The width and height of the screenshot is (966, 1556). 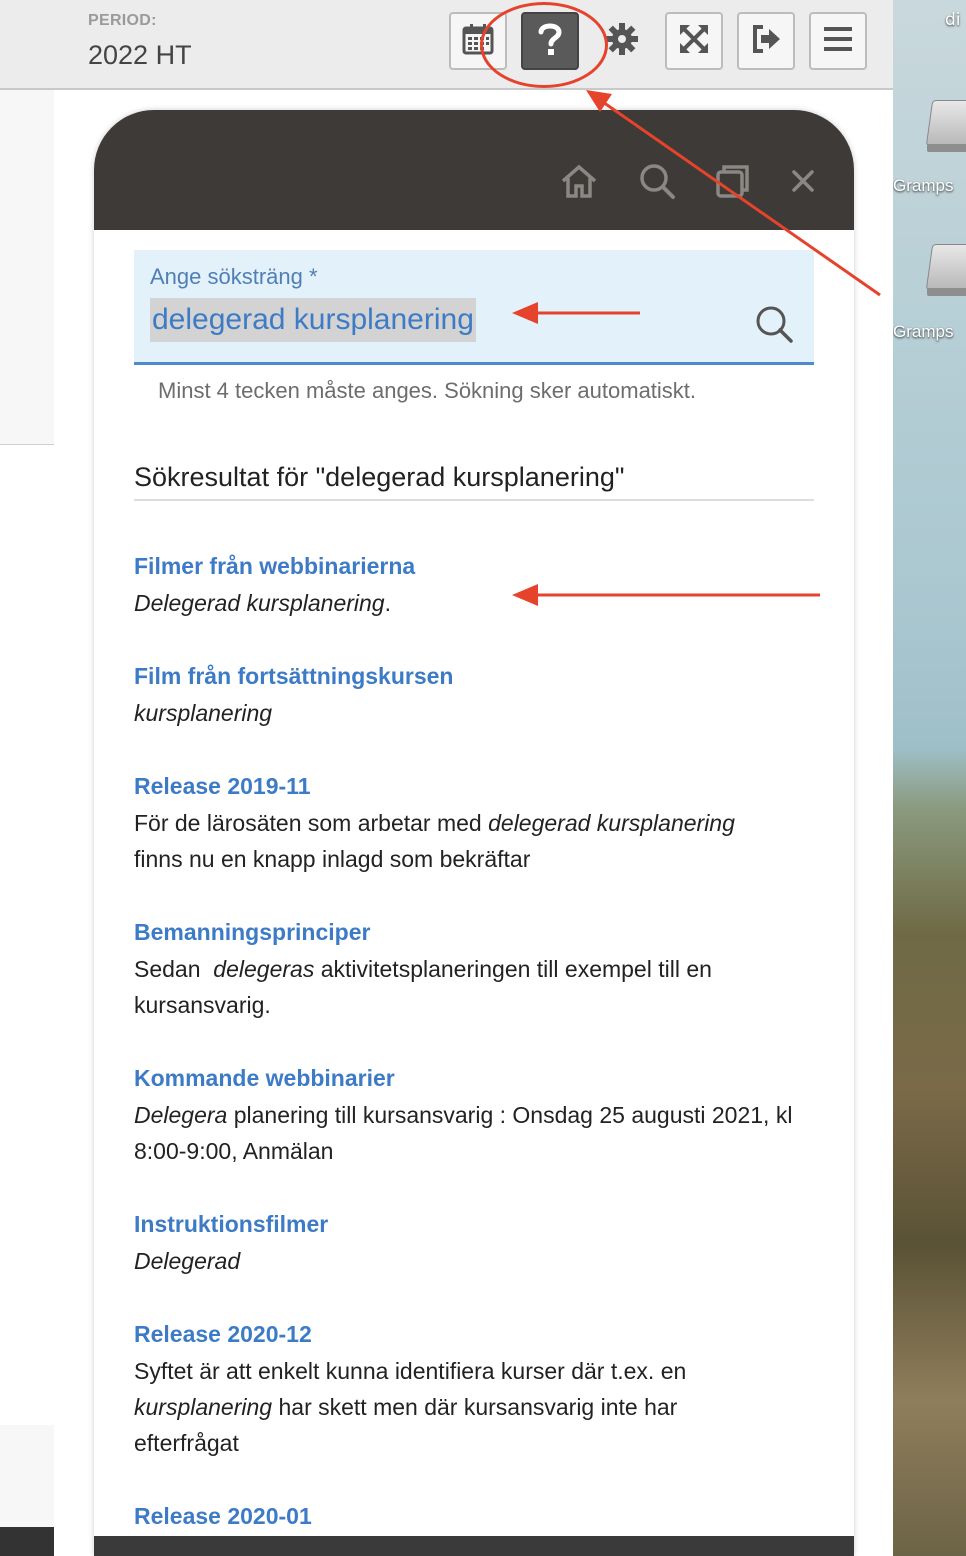 What do you see at coordinates (622, 41) in the screenshot?
I see `gear-icon` at bounding box center [622, 41].